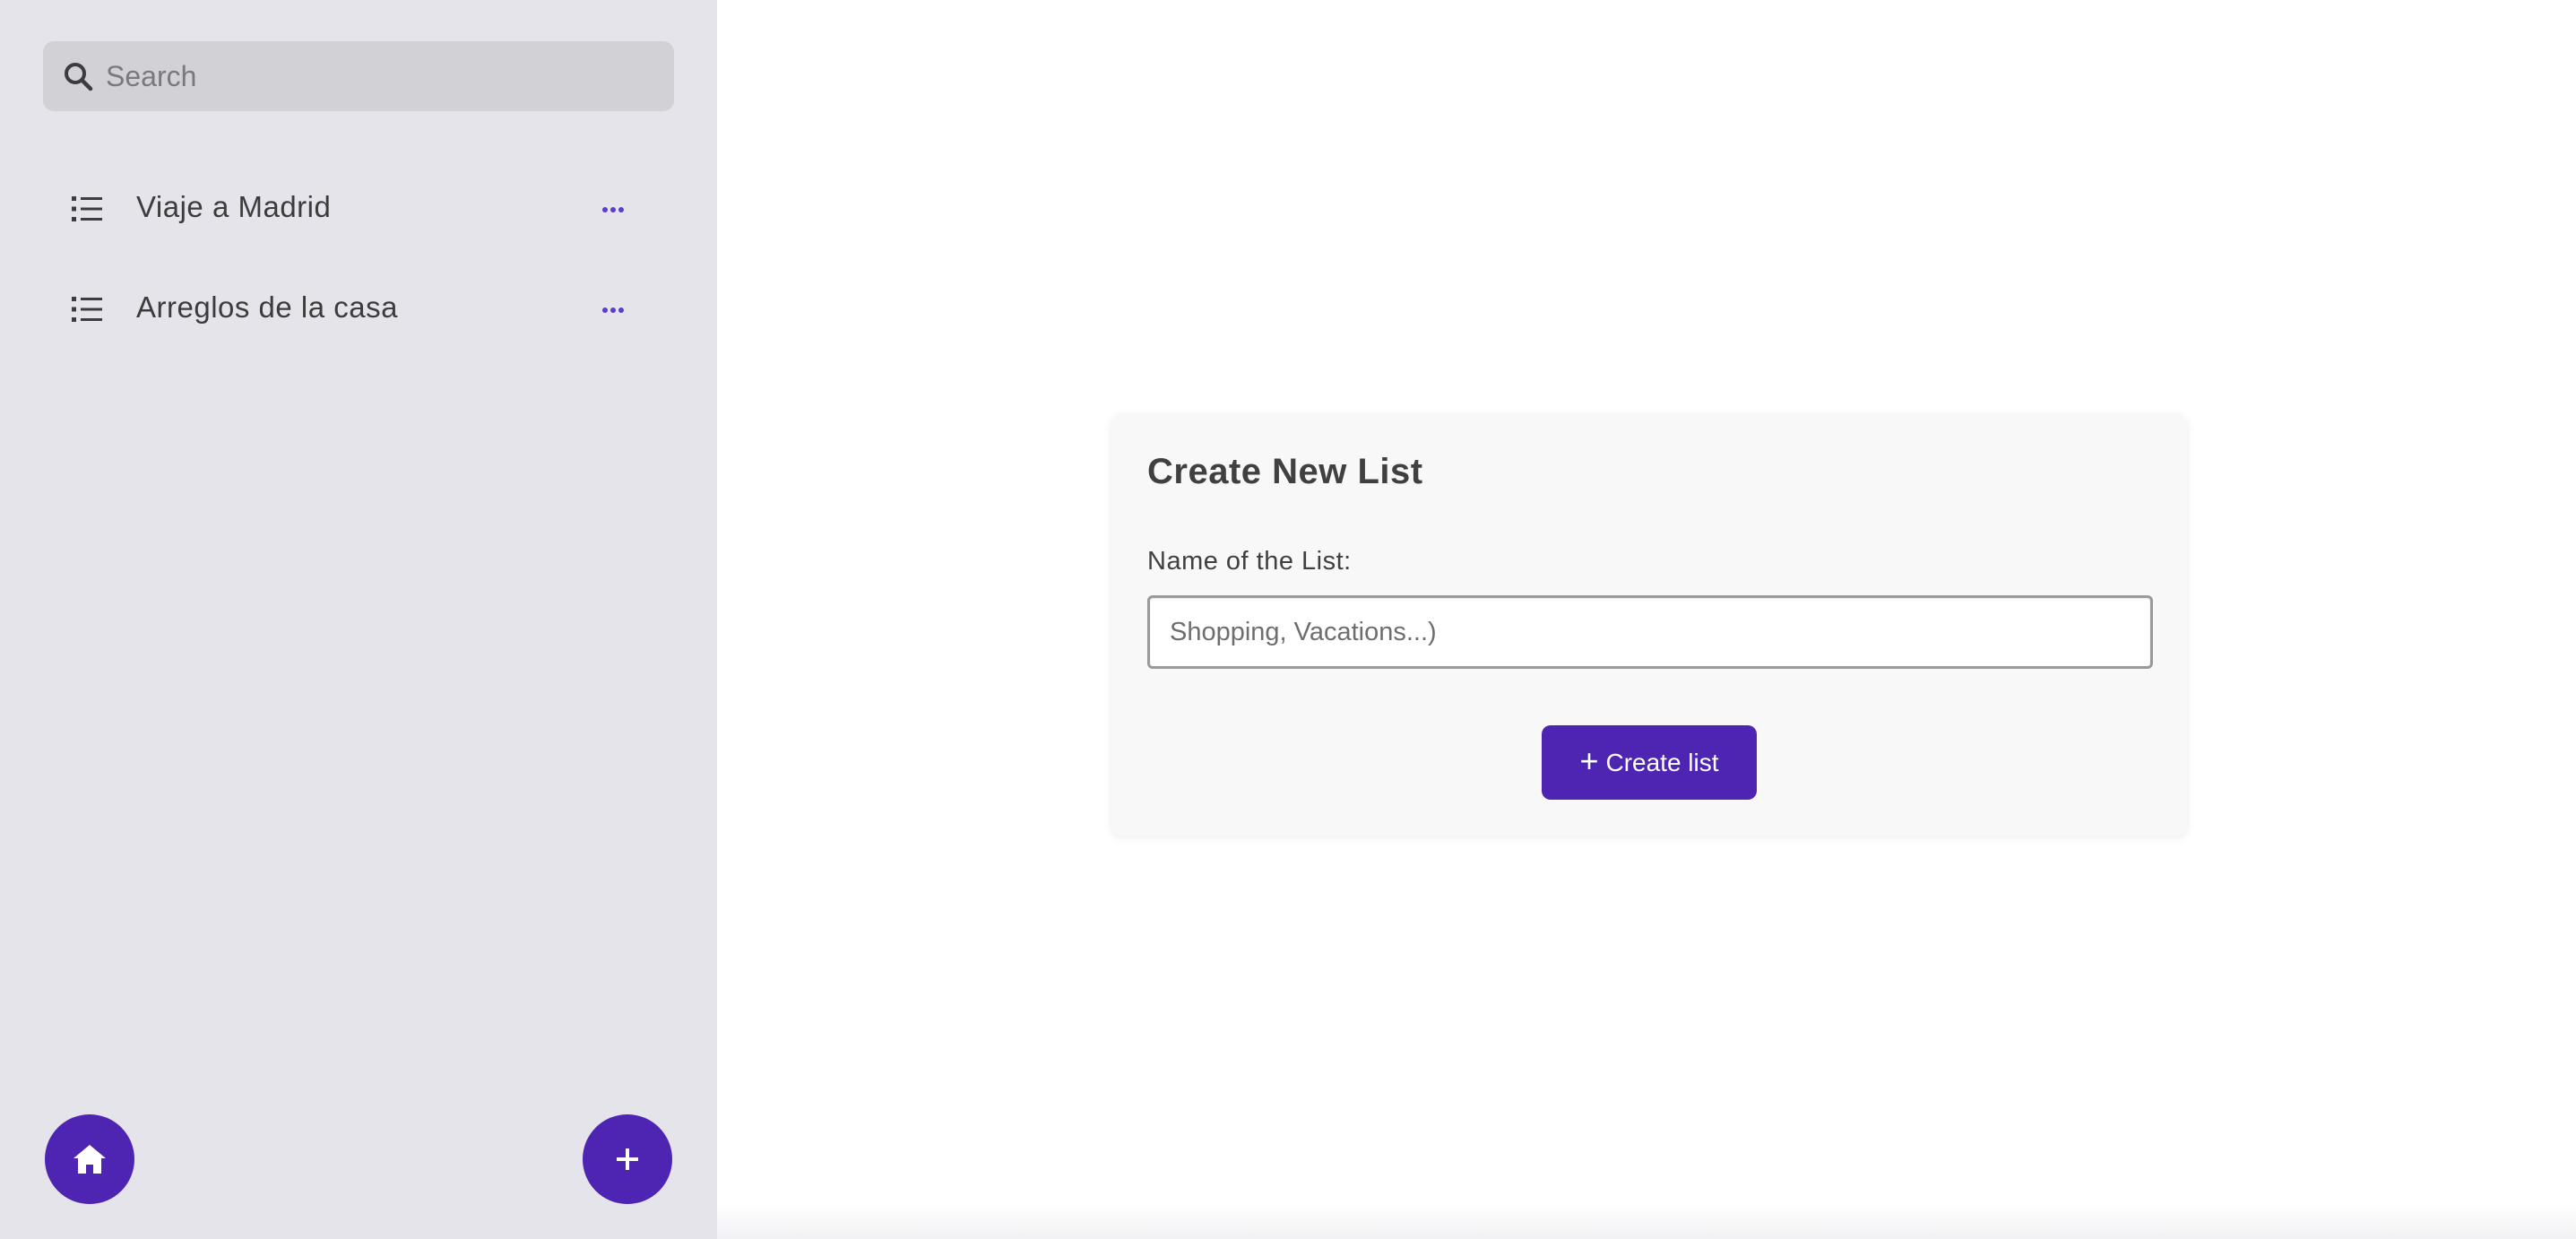 The image size is (2576, 1239). I want to click on create-list-button-label: Create list, so click(1662, 762).